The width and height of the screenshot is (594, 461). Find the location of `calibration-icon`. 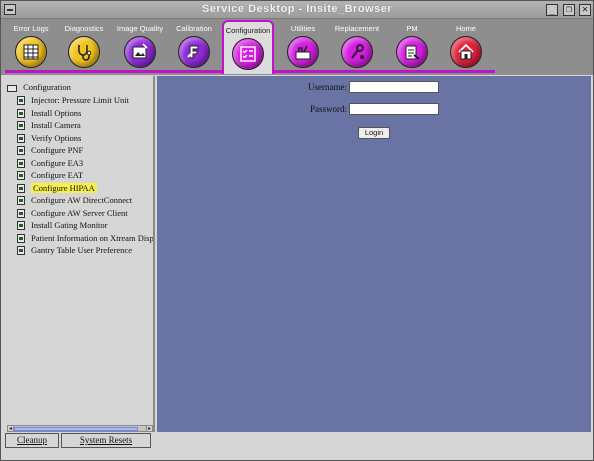

calibration-icon is located at coordinates (194, 52).